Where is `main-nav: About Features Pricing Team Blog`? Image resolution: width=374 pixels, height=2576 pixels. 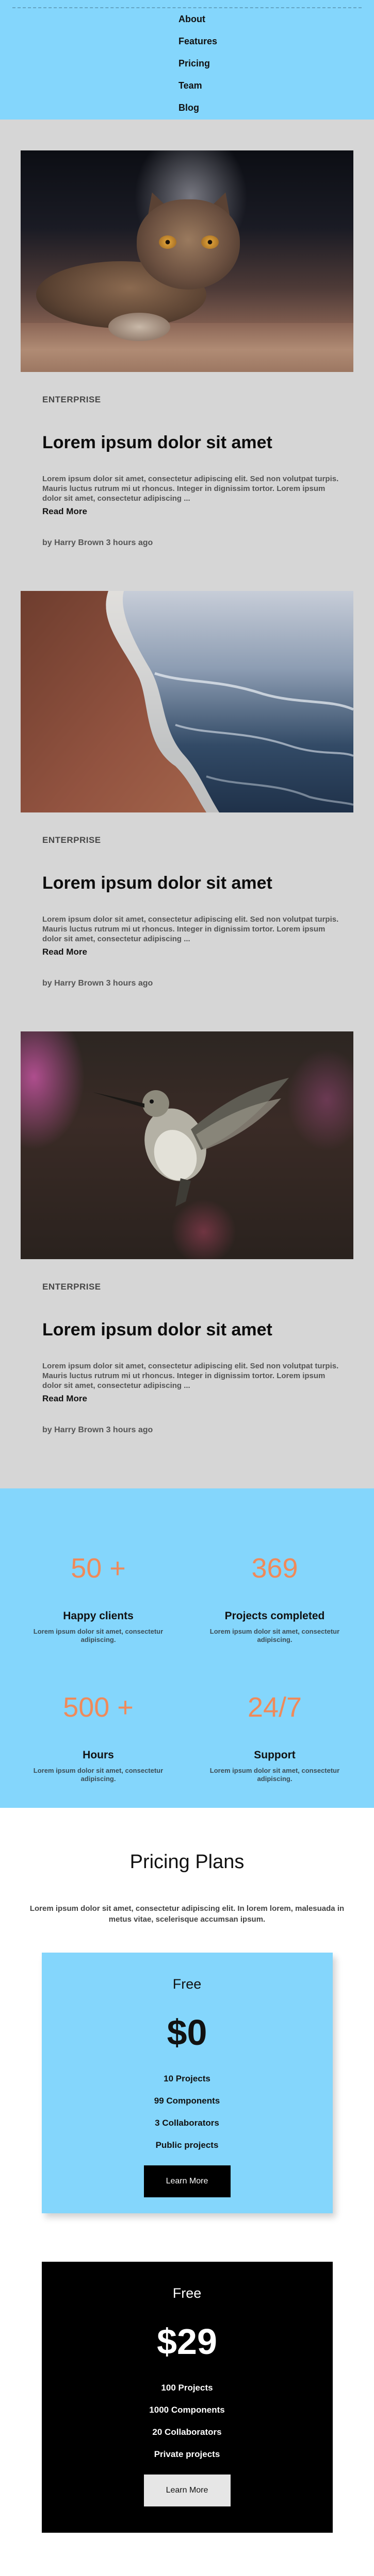
main-nav: About Features Pricing Team Blog is located at coordinates (197, 63).